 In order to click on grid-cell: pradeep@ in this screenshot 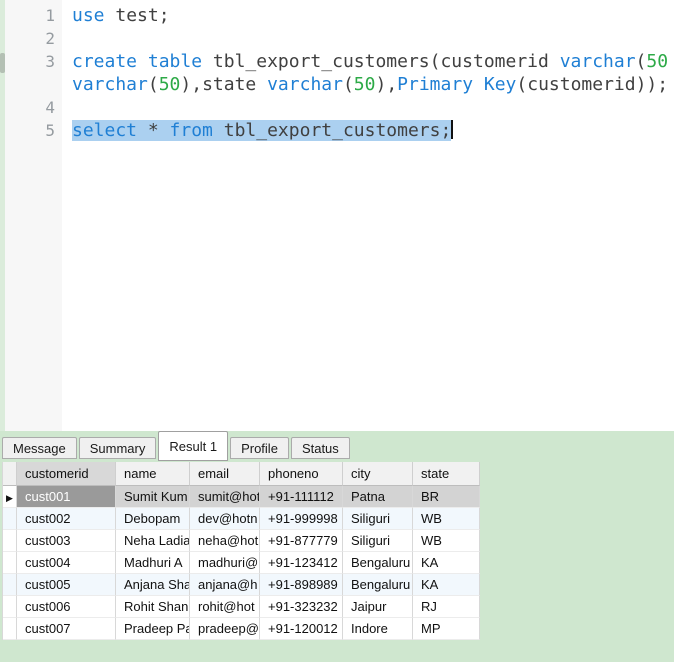, I will do `click(225, 629)`.